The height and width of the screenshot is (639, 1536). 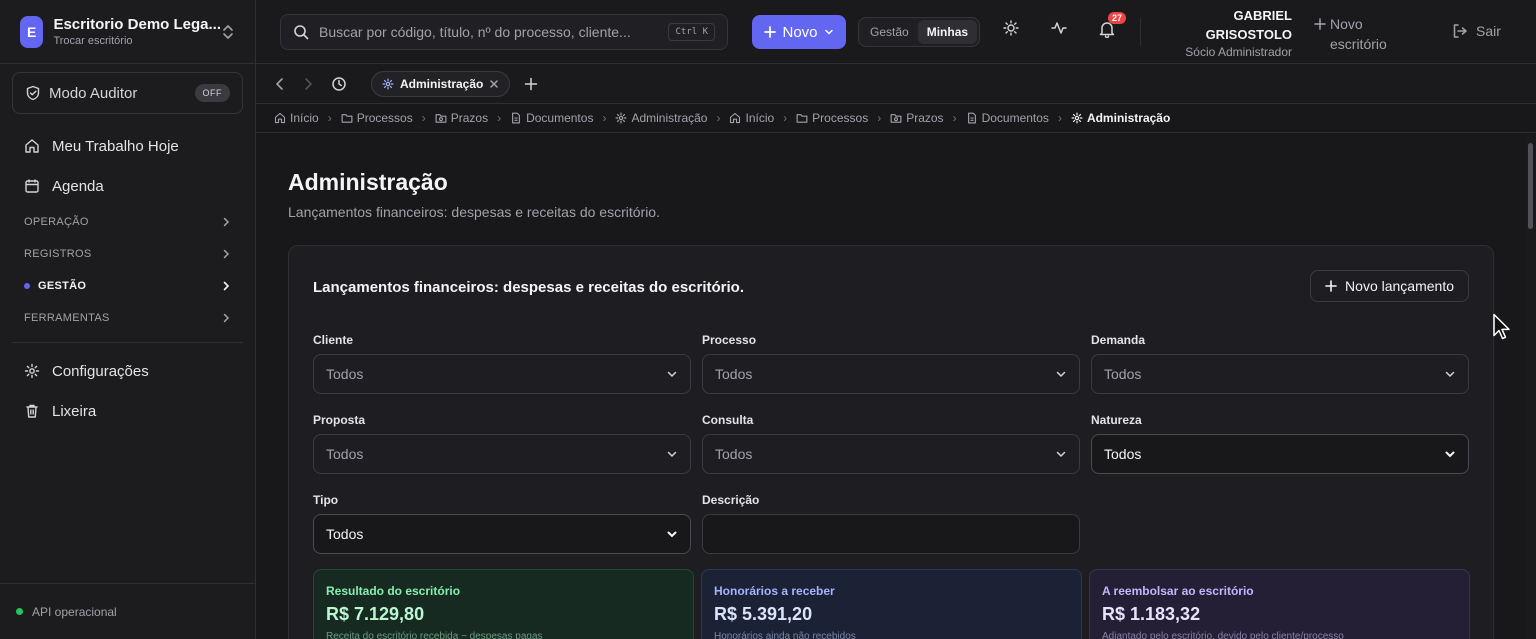 What do you see at coordinates (127, 146) in the screenshot?
I see `sidebar-item-meu-trabalho: Meu Trabalho Hoje` at bounding box center [127, 146].